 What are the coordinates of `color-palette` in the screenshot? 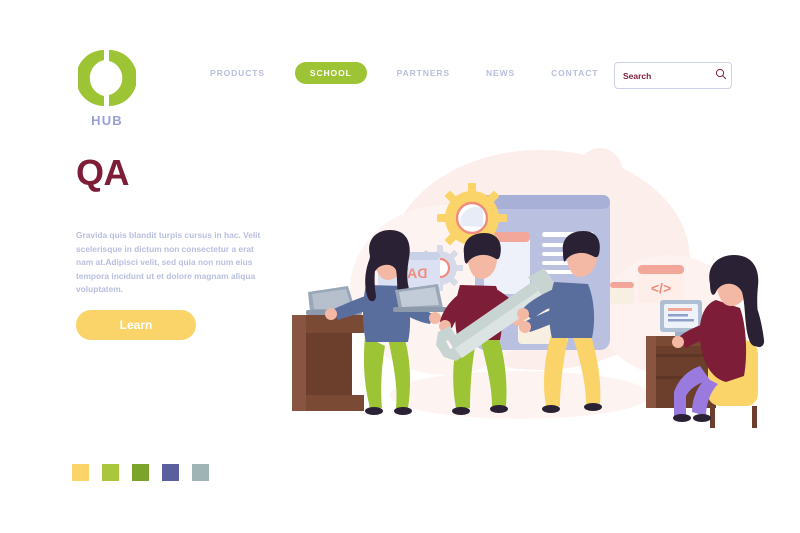 It's located at (140, 472).